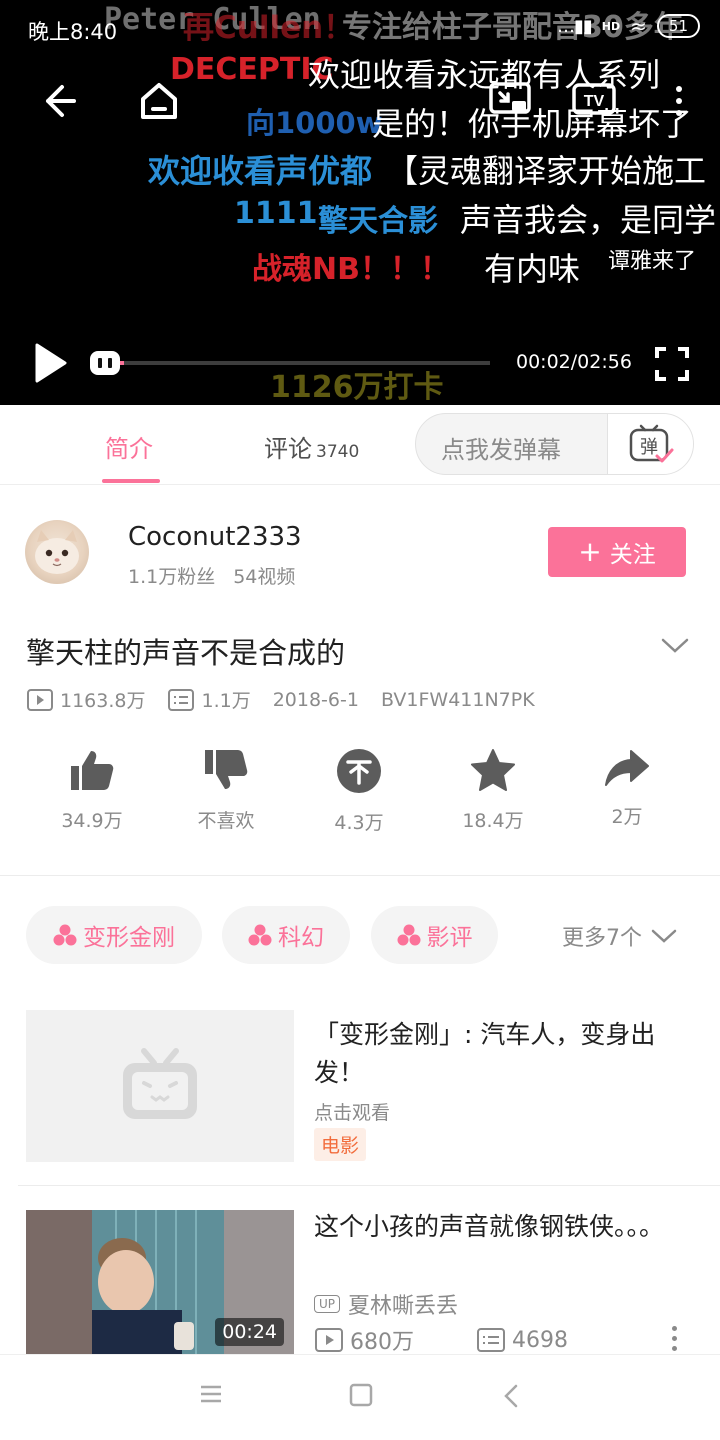 The width and height of the screenshot is (720, 1440). I want to click on tab-intro: 简介, so click(129, 446).